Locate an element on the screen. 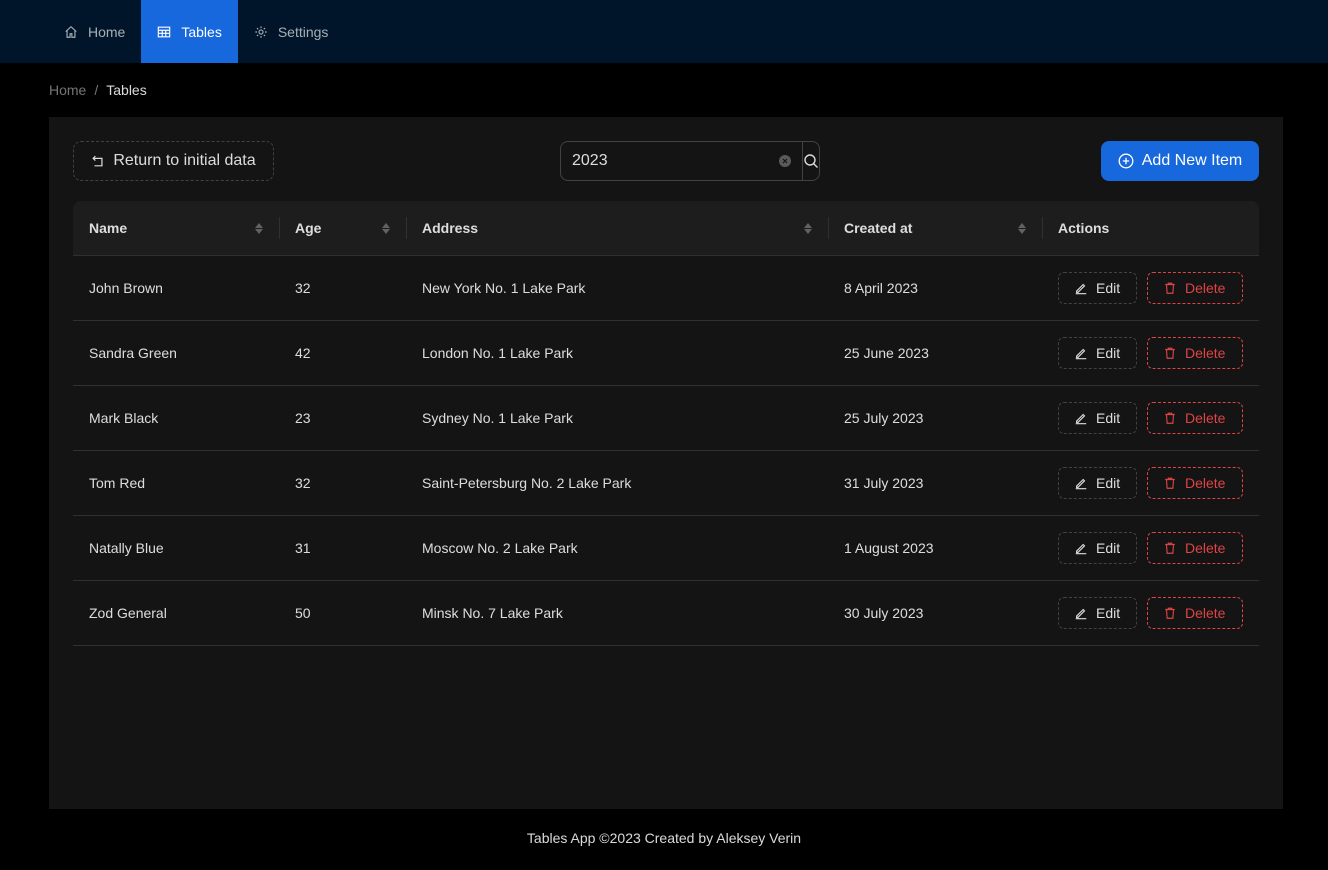 The height and width of the screenshot is (870, 1328). nav-item-tables: Tables is located at coordinates (189, 31).